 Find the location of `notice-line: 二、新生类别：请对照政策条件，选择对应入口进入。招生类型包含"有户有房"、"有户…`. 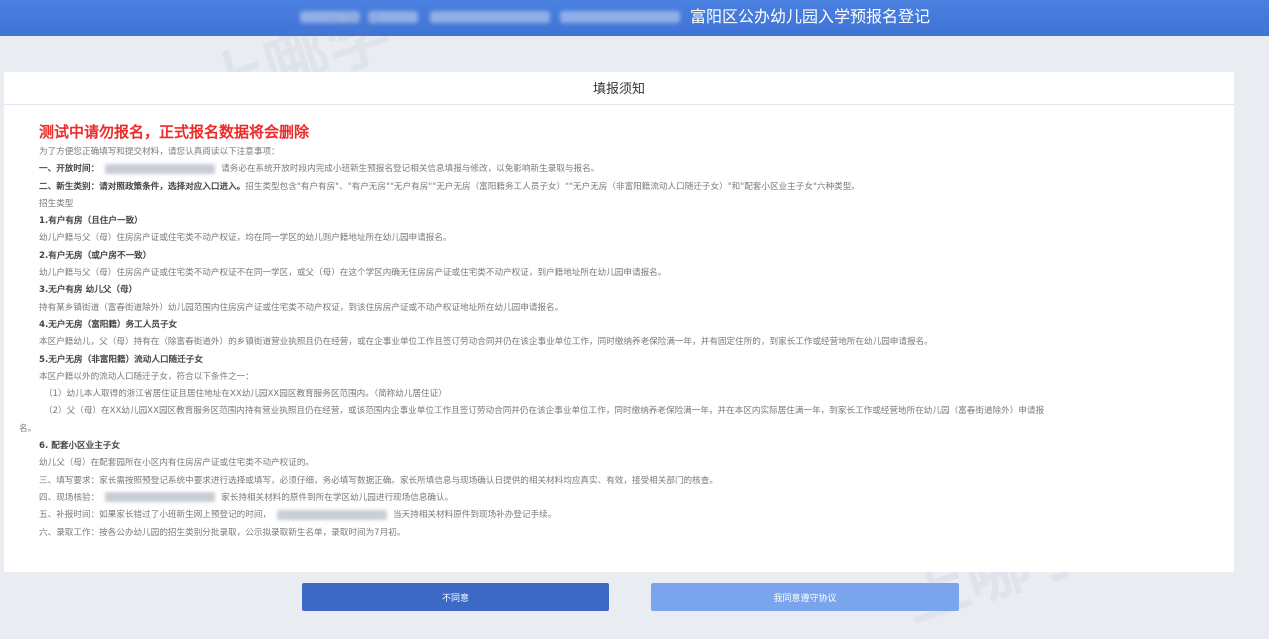

notice-line: 二、新生类别：请对照政策条件，选择对应入口进入。招生类型包含"有户有房"、"有户… is located at coordinates (619, 187).